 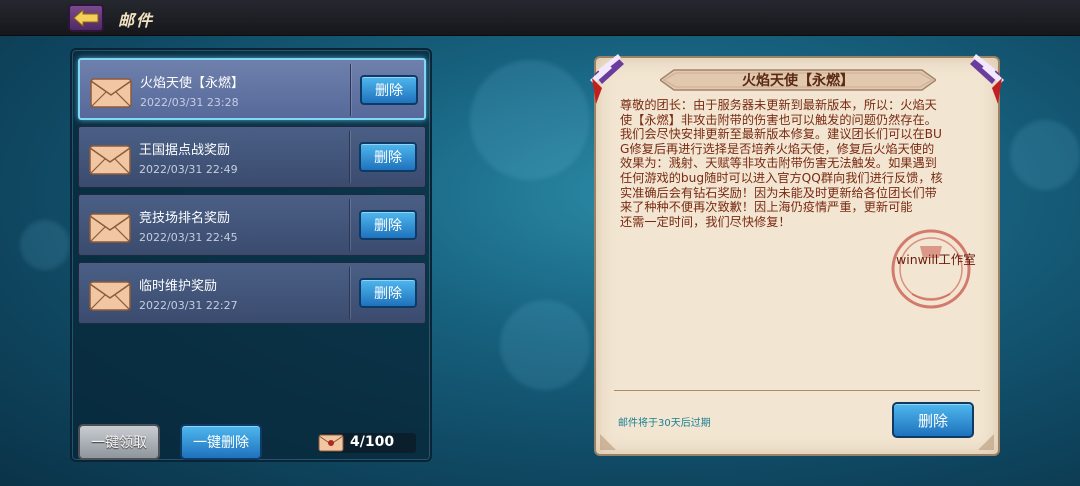 What do you see at coordinates (331, 443) in the screenshot?
I see `sealed-envelope-icon` at bounding box center [331, 443].